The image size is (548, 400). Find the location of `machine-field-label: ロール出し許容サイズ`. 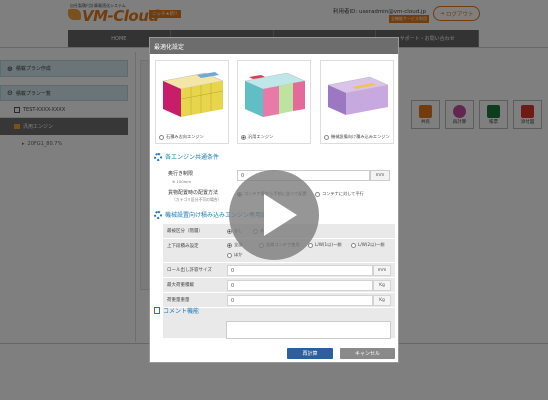

machine-field-label: ロール出し許容サイズ is located at coordinates (189, 270).